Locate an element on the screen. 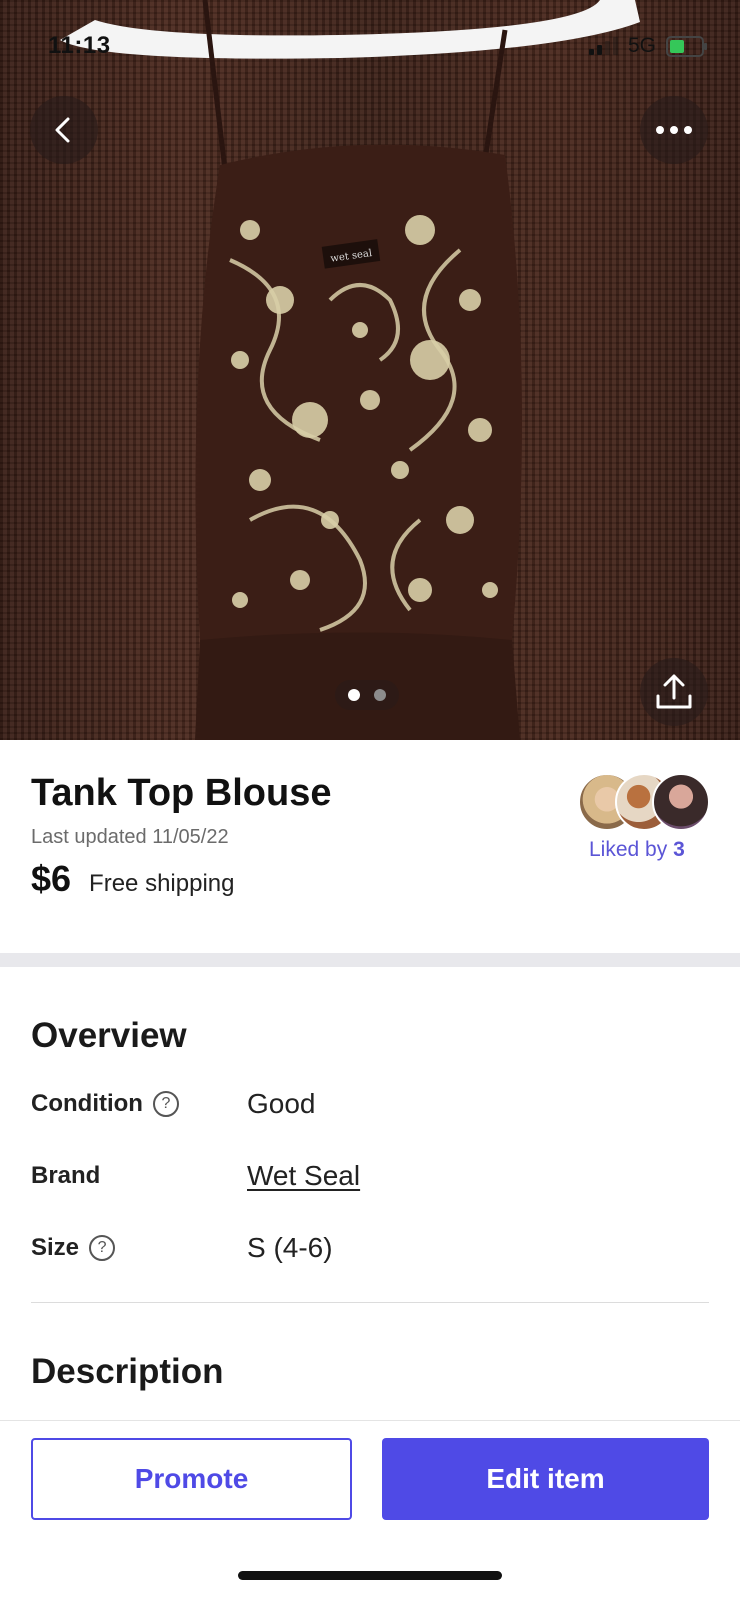  status-time: 11:13 is located at coordinates (79, 45).